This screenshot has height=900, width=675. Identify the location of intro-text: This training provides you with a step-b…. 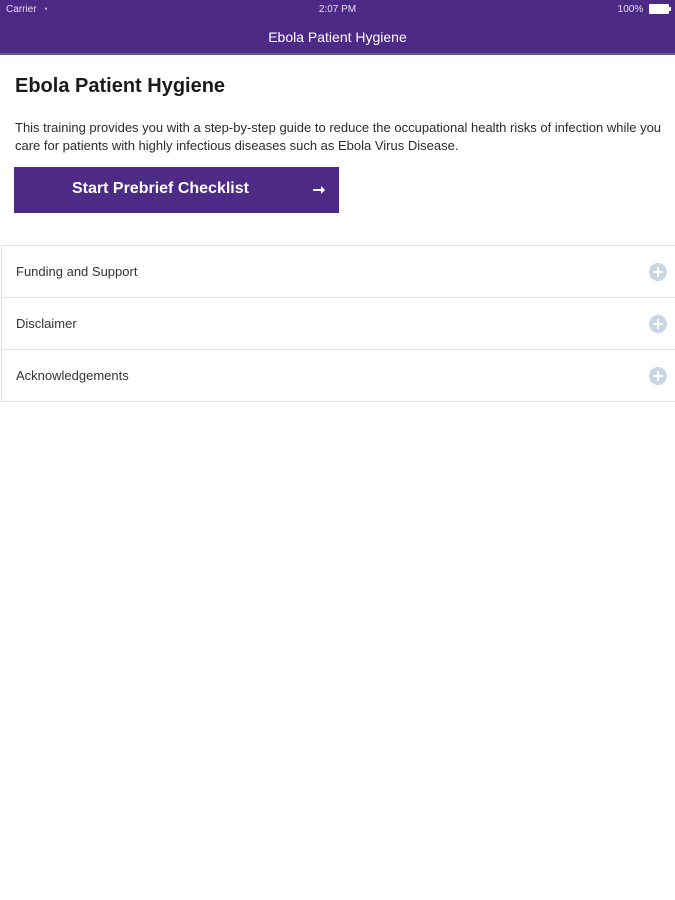
(338, 136).